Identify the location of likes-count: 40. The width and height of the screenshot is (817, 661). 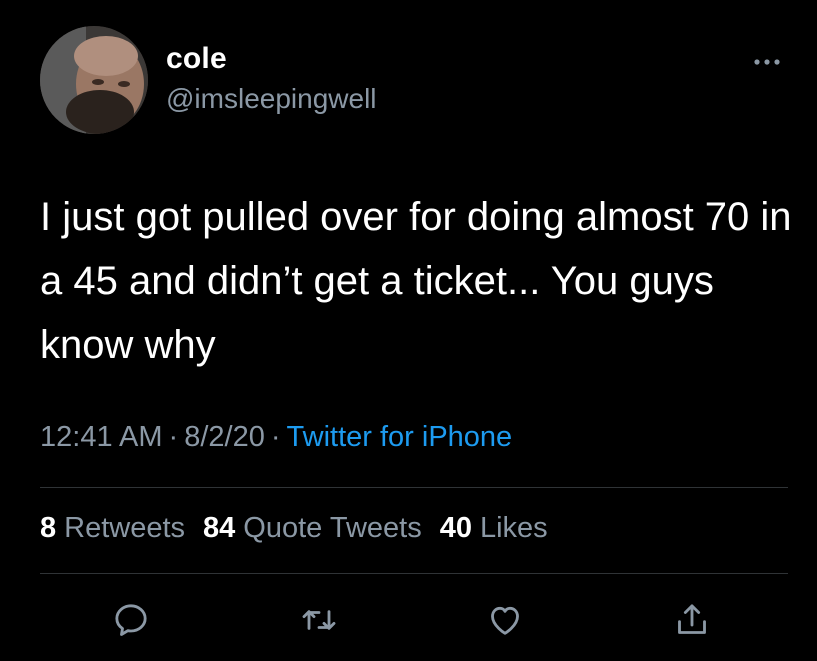
(455, 528).